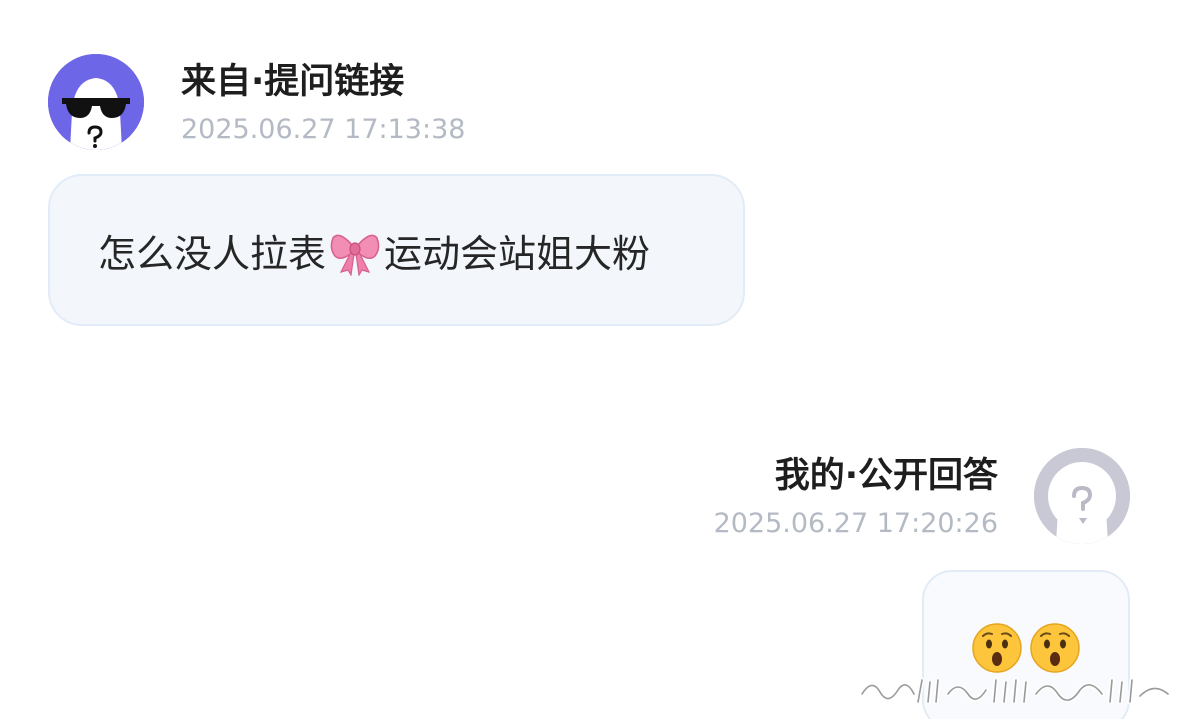  Describe the element at coordinates (323, 129) in the screenshot. I see `question-timestamp: 2025.06.27 17:13:38` at that location.